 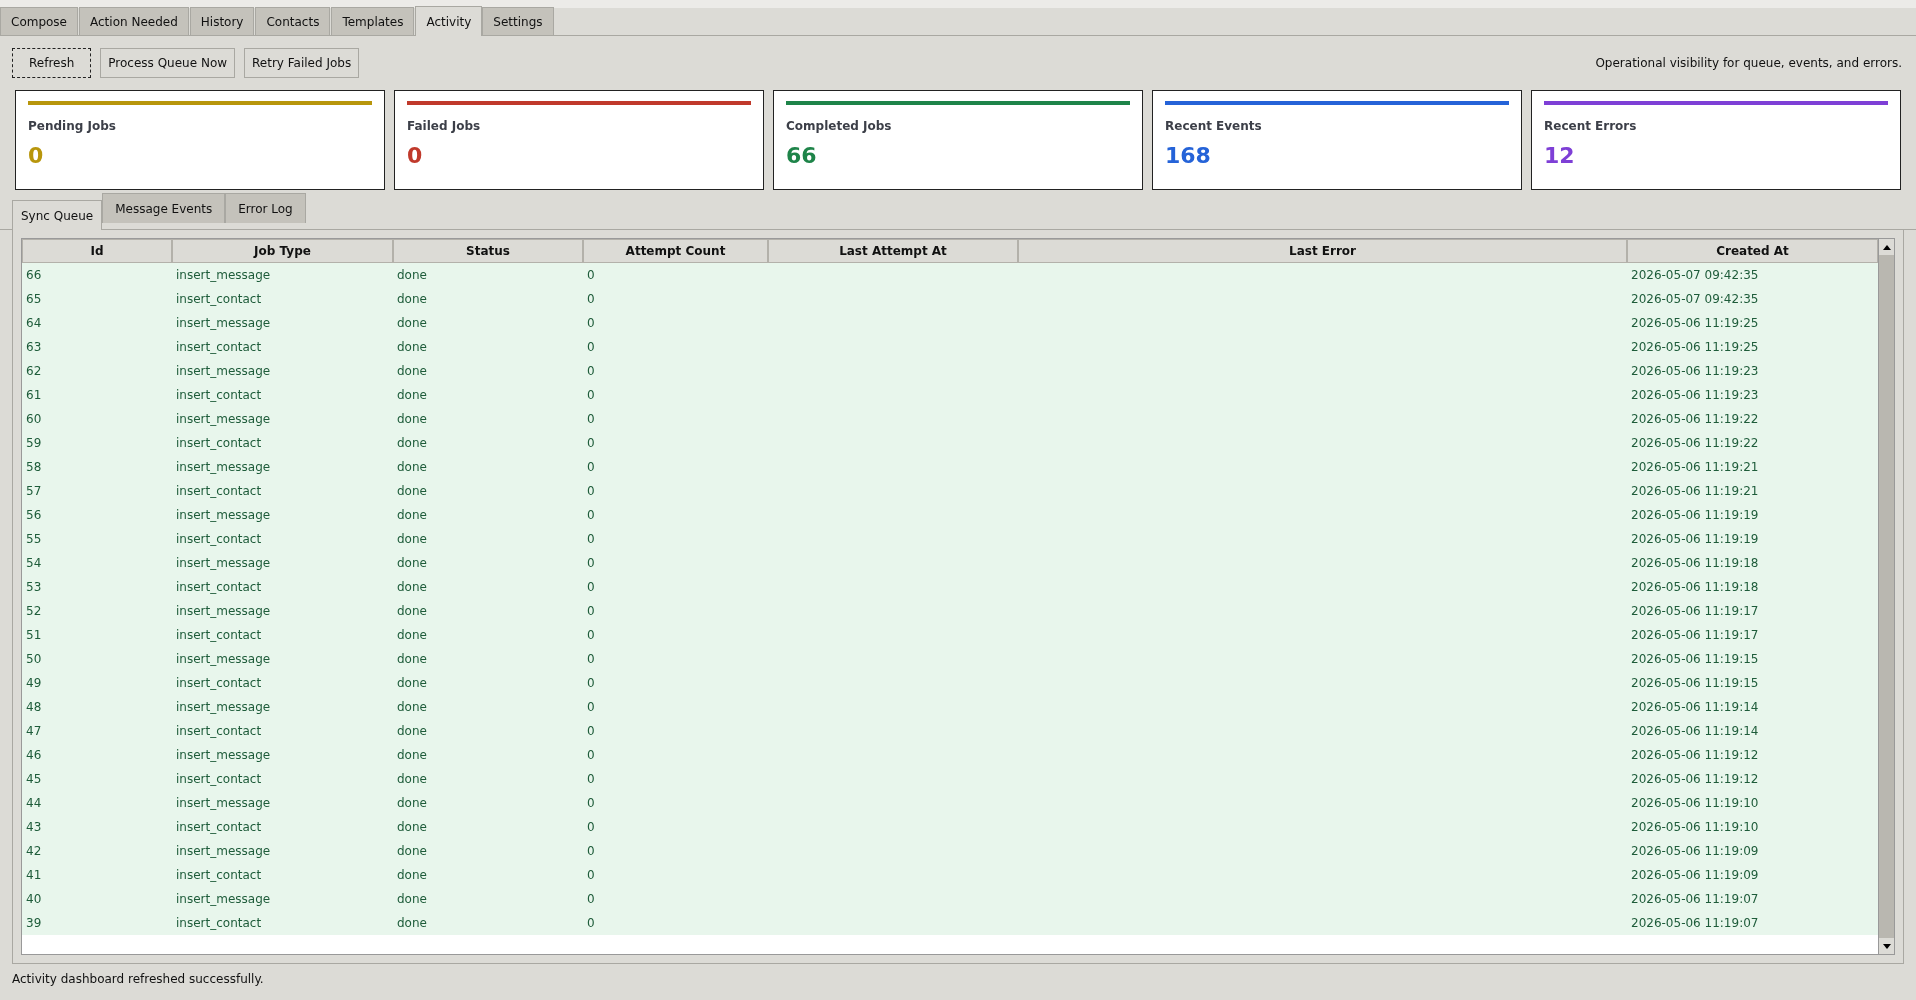 What do you see at coordinates (293, 21) in the screenshot?
I see `main-tab: Contacts` at bounding box center [293, 21].